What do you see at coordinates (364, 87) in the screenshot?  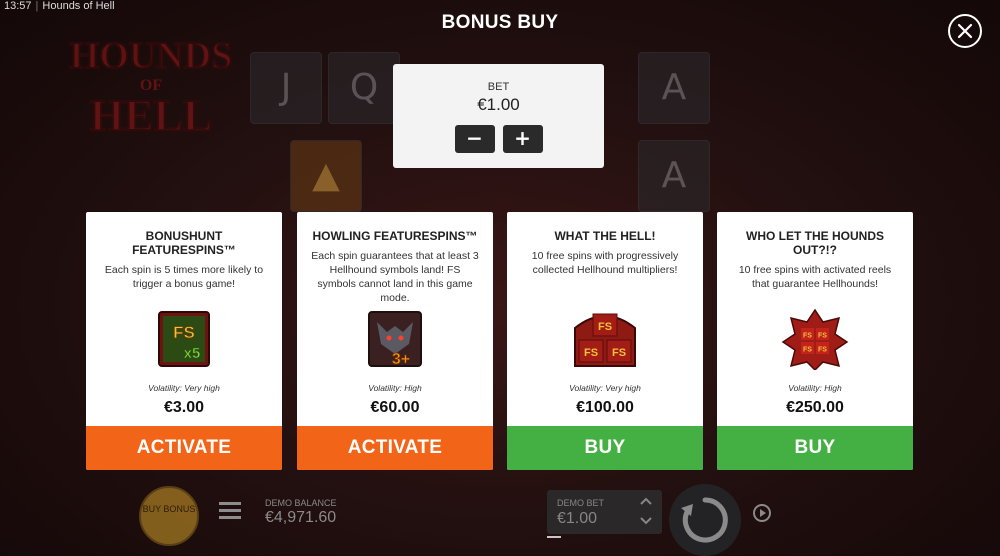 I see `reel-symbol: Q` at bounding box center [364, 87].